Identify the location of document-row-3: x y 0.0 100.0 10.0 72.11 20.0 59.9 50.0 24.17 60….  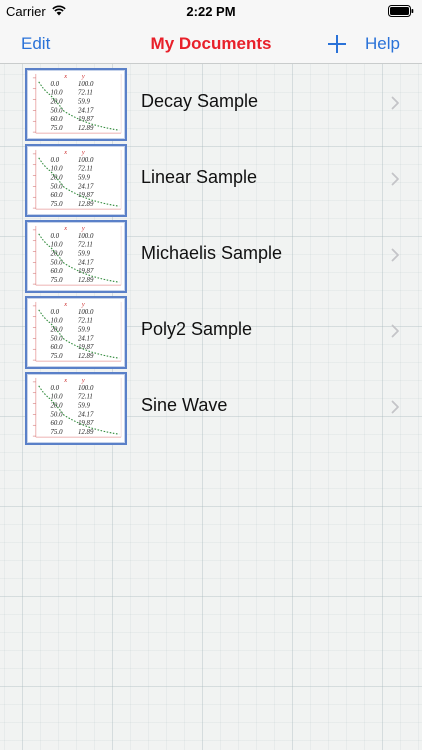
(211, 256).